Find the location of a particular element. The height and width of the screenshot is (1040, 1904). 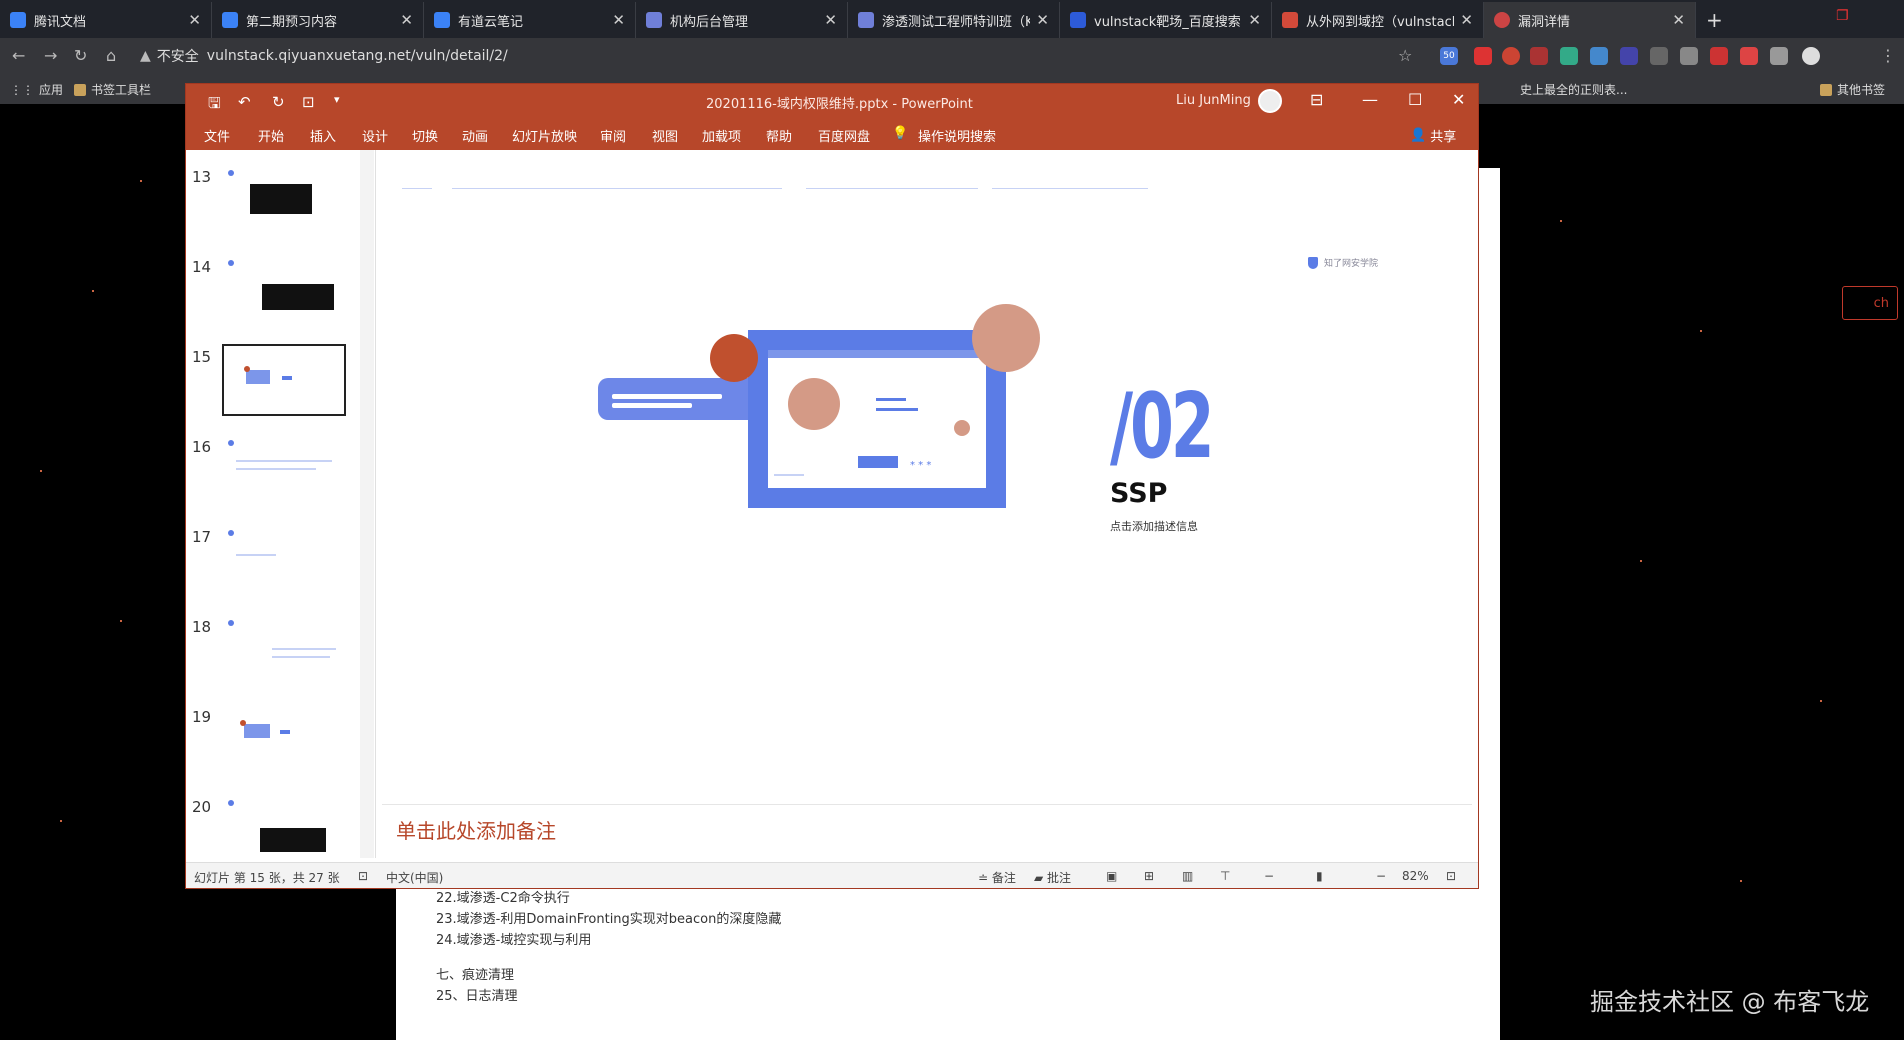

reading-view-icon: ▥ is located at coordinates (1187, 876).